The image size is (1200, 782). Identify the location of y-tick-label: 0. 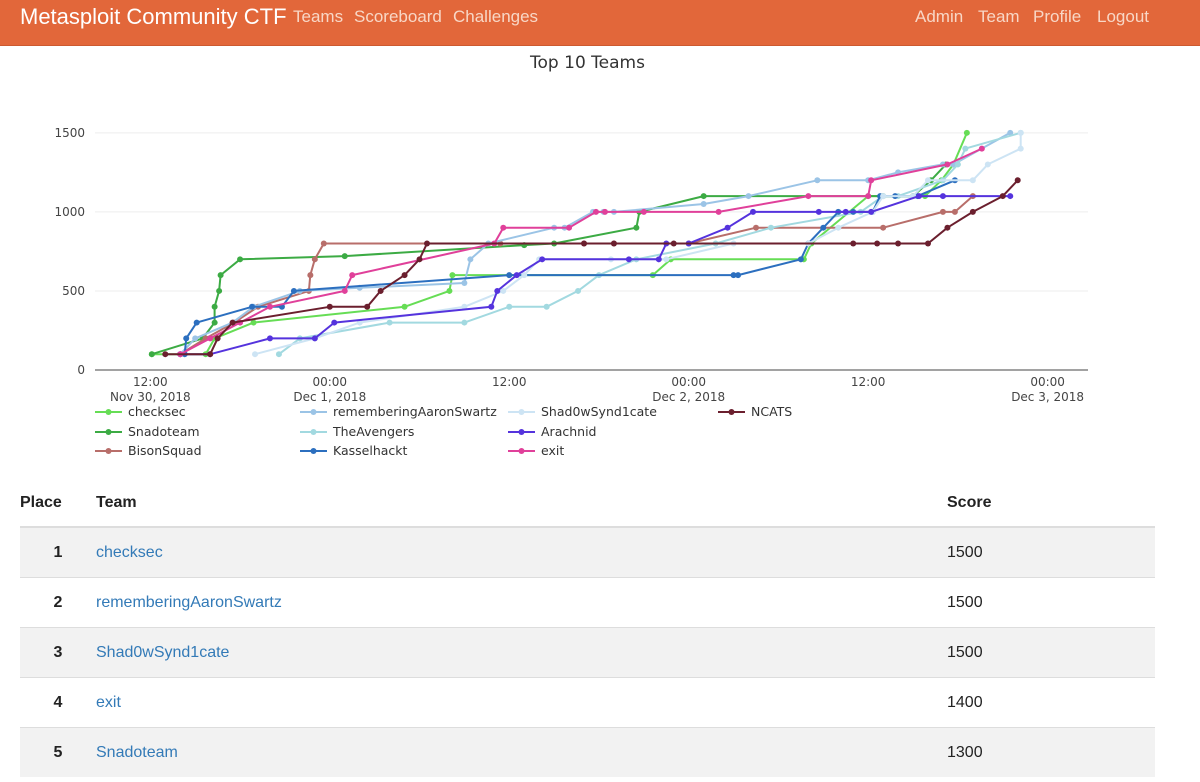
(81, 370).